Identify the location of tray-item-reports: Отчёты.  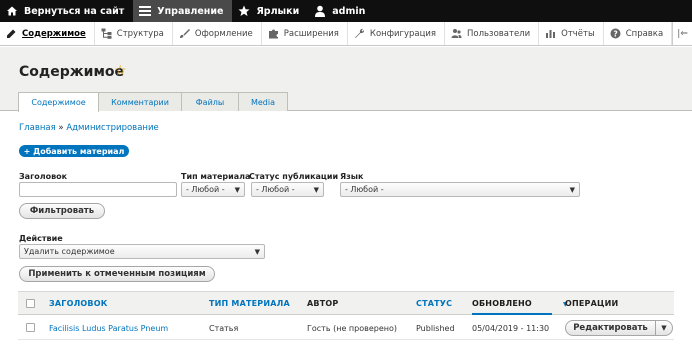
(571, 33).